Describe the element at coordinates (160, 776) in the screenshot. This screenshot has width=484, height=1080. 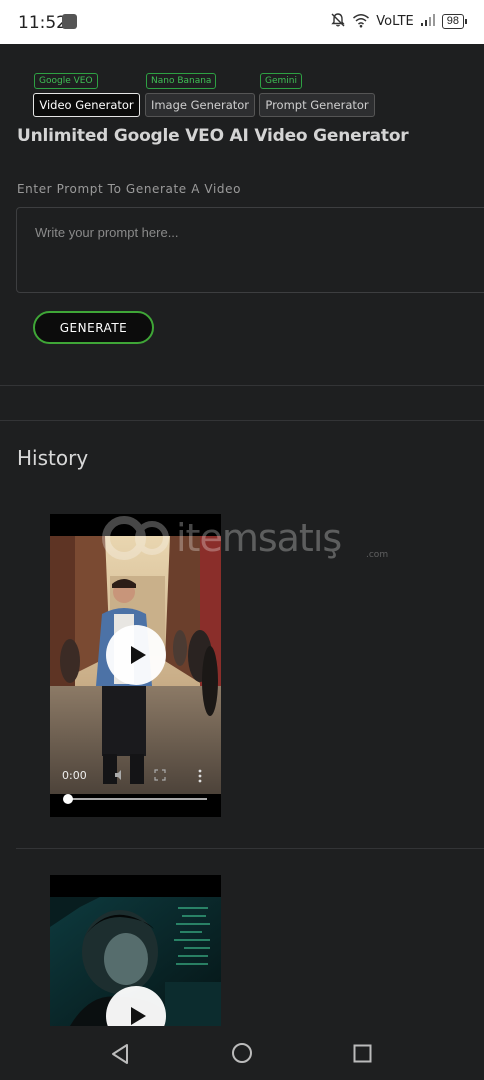
I see `fullscreen-icon` at that location.